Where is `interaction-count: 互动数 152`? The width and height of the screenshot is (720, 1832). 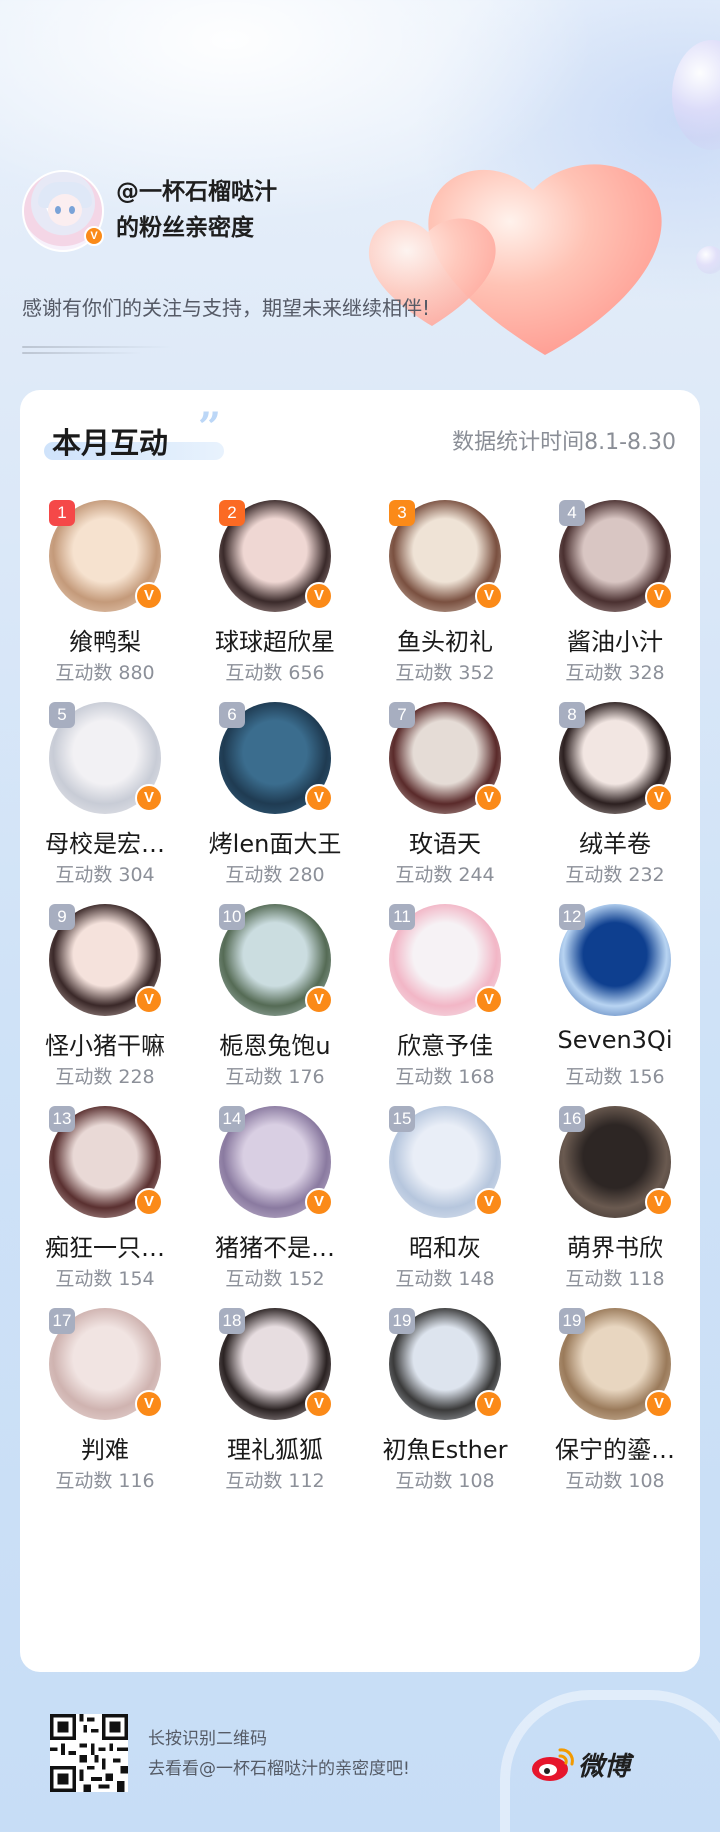
interaction-count: 互动数 152 is located at coordinates (275, 1279).